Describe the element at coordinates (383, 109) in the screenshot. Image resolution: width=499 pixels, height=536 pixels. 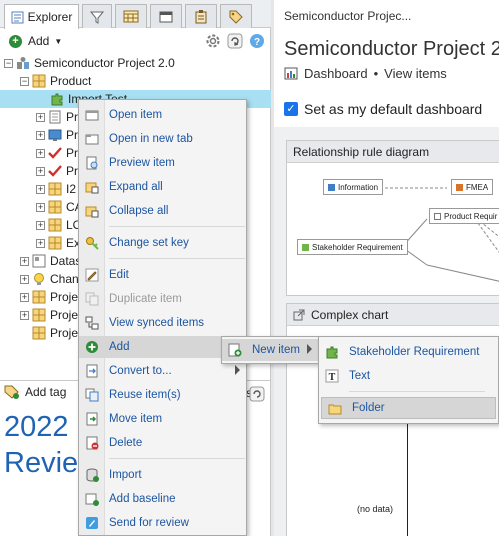
I see `default-dashboard-checkbox-row: ✓ Set as my default dashboard` at that location.